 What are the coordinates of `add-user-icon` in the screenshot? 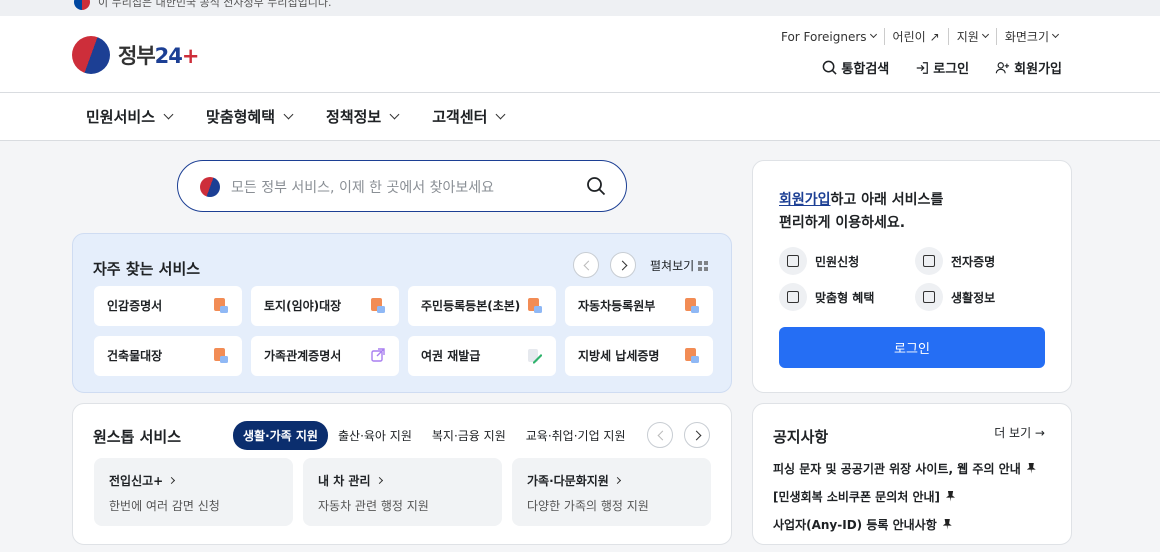 It's located at (1002, 67).